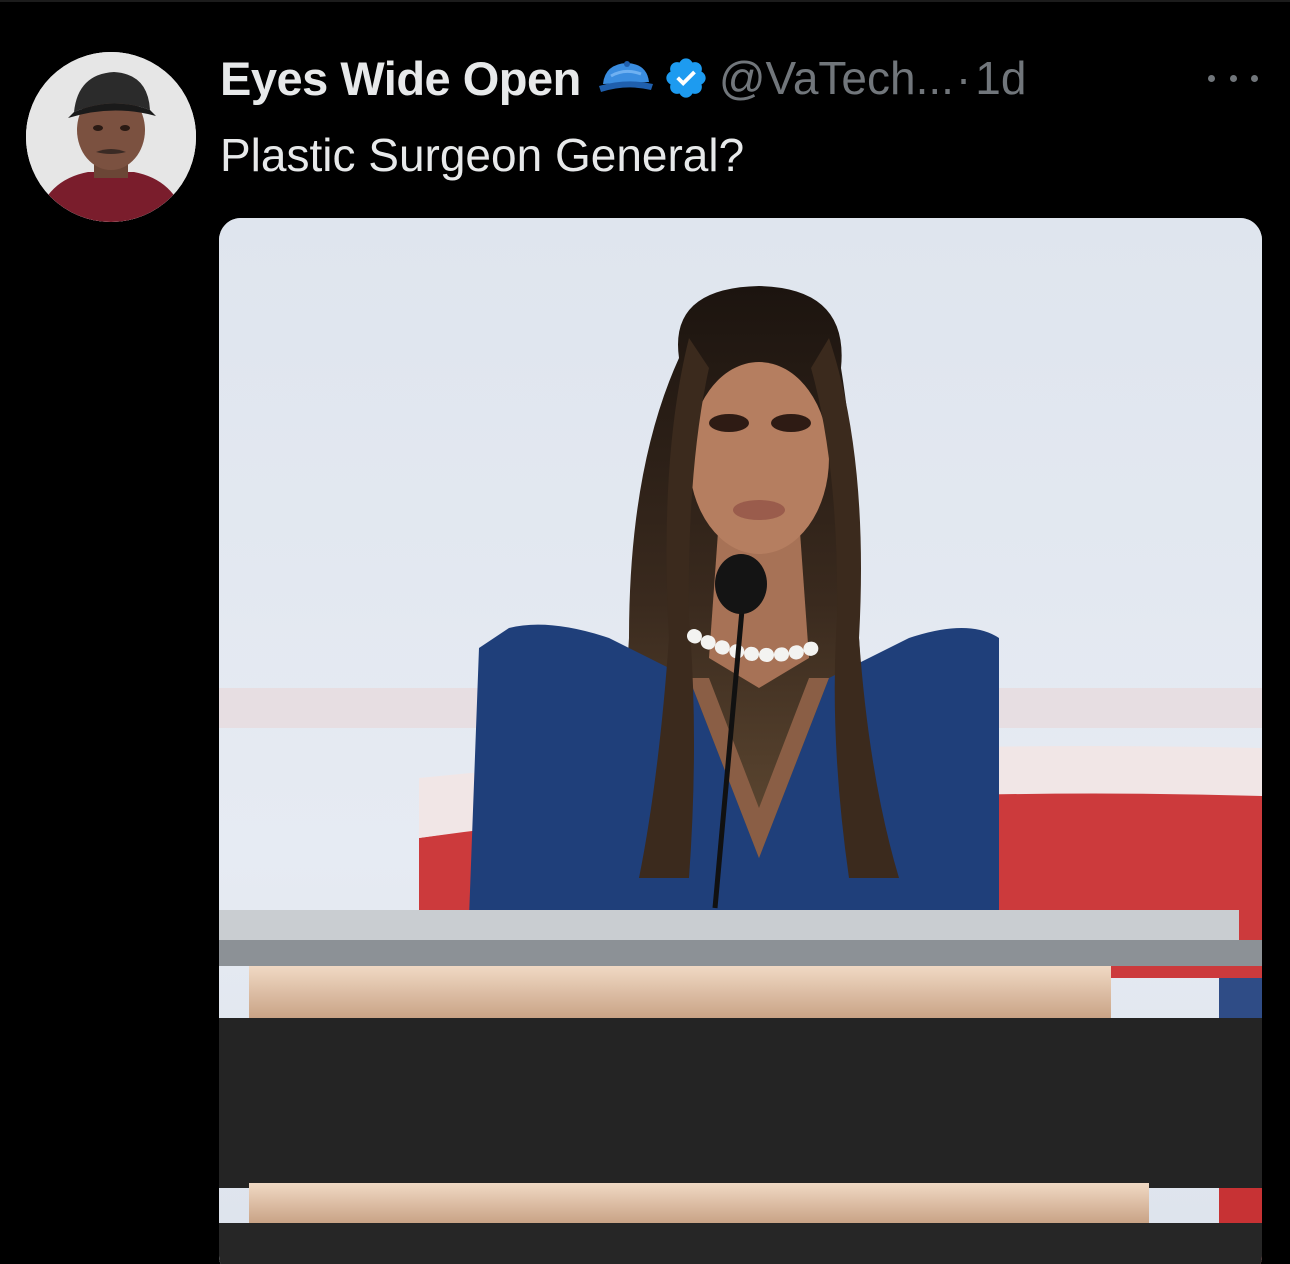 The height and width of the screenshot is (1264, 1290). I want to click on tweet-header: Eyes Wide Open @VaTech... · 1d, so click(623, 78).